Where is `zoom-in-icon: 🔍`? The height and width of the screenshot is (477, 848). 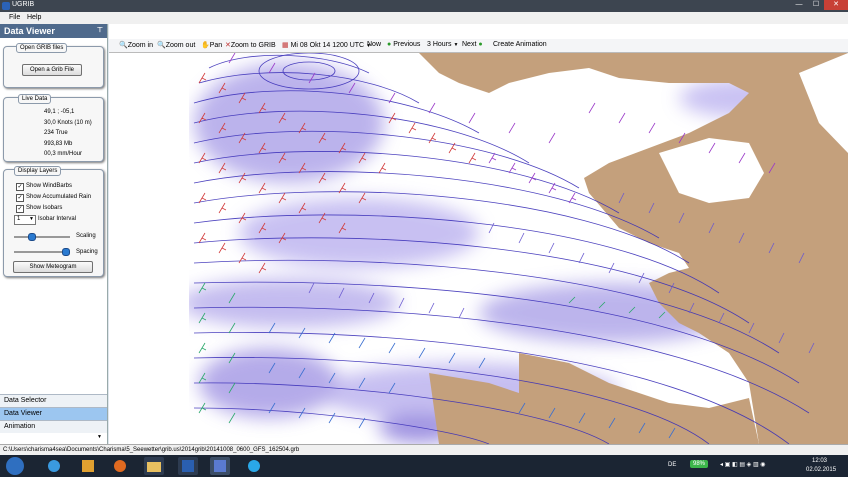 zoom-in-icon: 🔍 is located at coordinates (123, 45).